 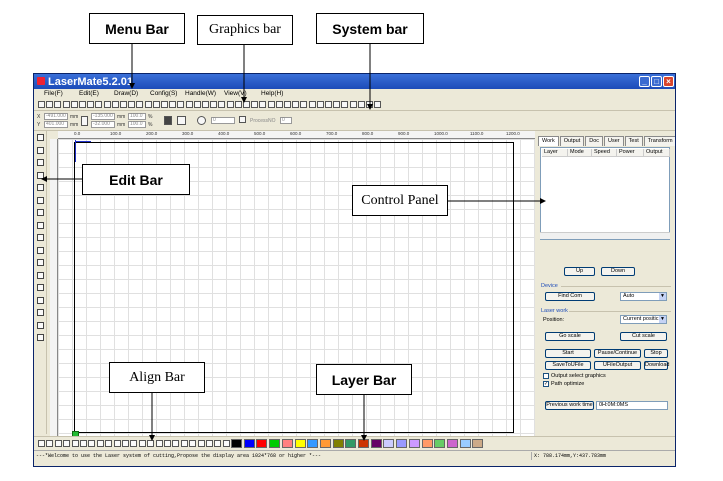 What do you see at coordinates (103, 124) in the screenshot?
I see `height-field: -32.000` at bounding box center [103, 124].